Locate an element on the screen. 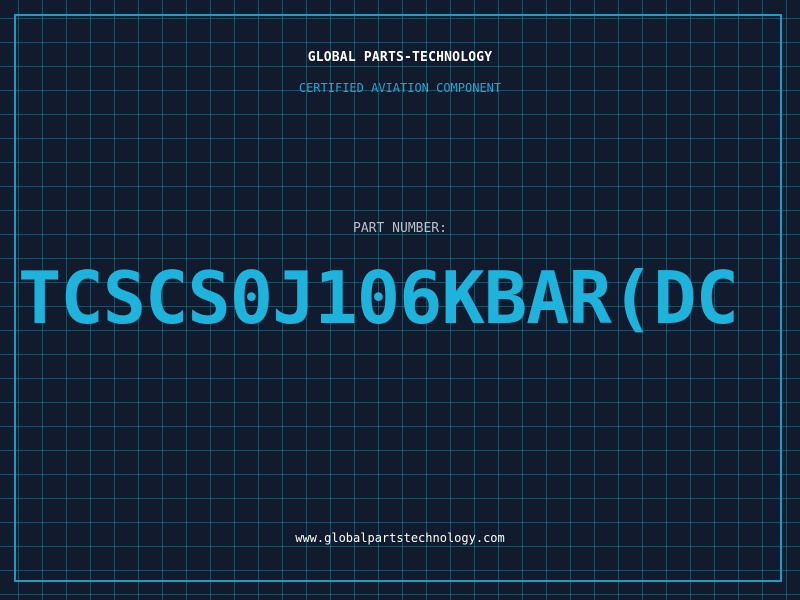  part-number-label: PART NUMBER: is located at coordinates (400, 228).